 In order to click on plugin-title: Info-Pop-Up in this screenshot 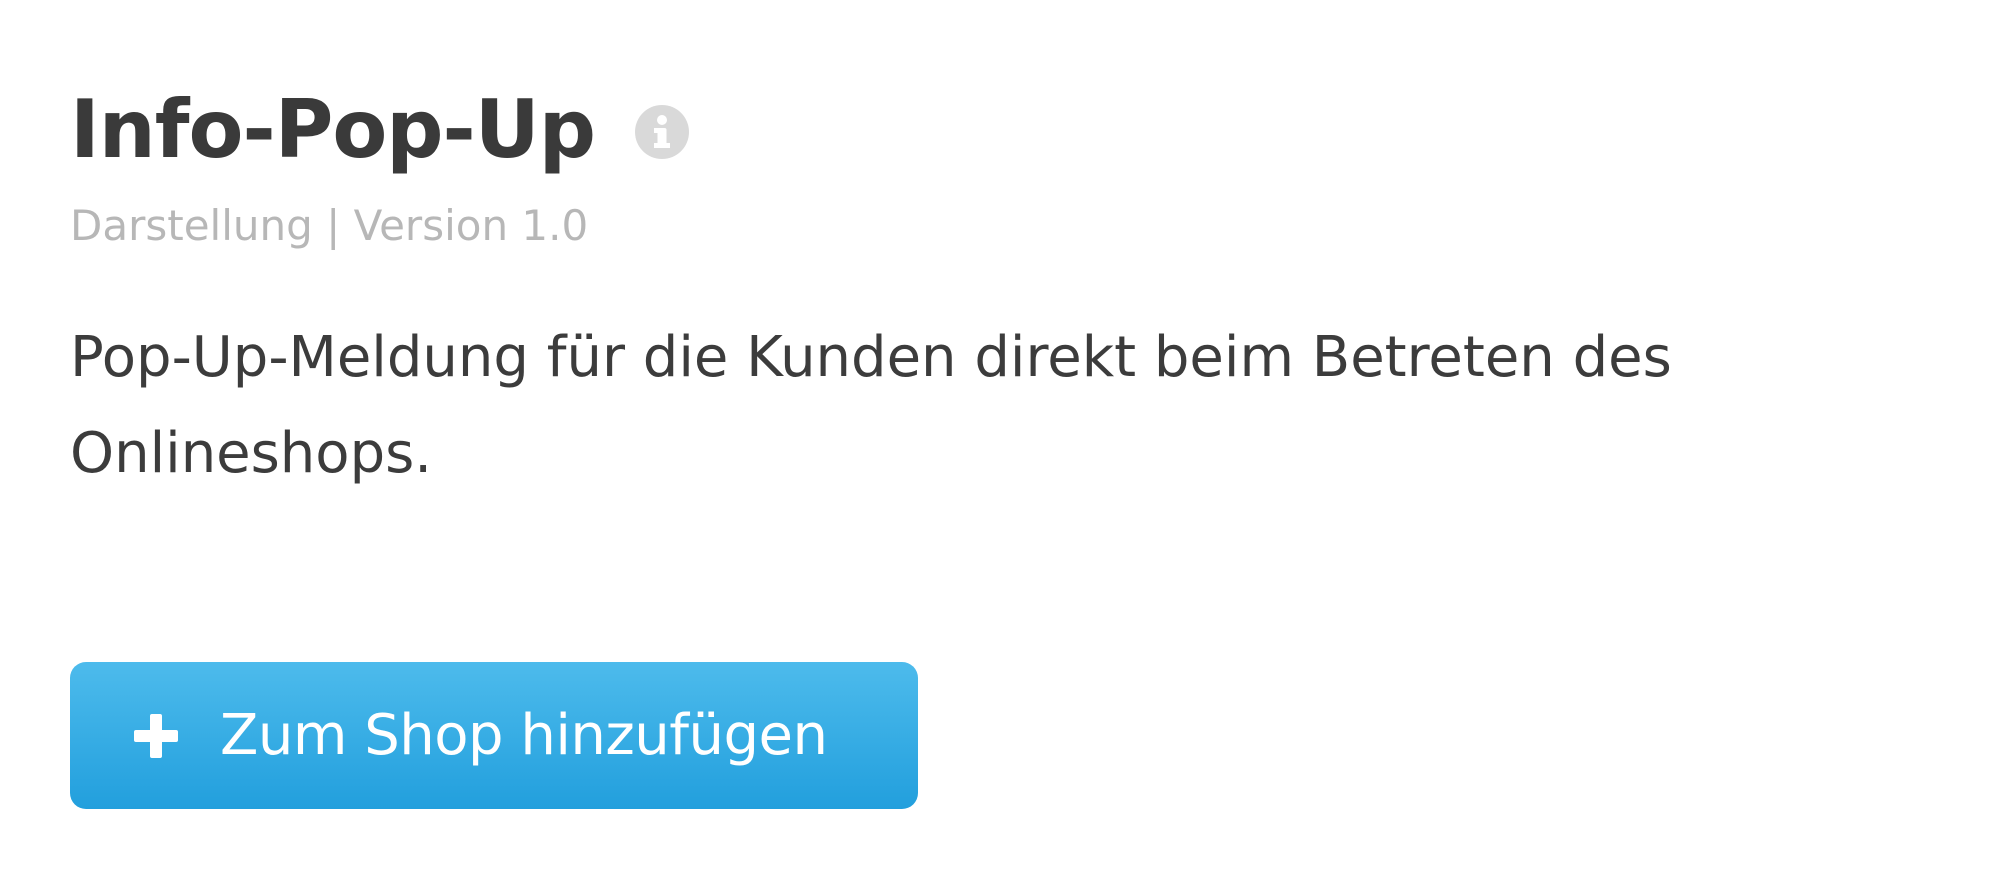, I will do `click(333, 129)`.